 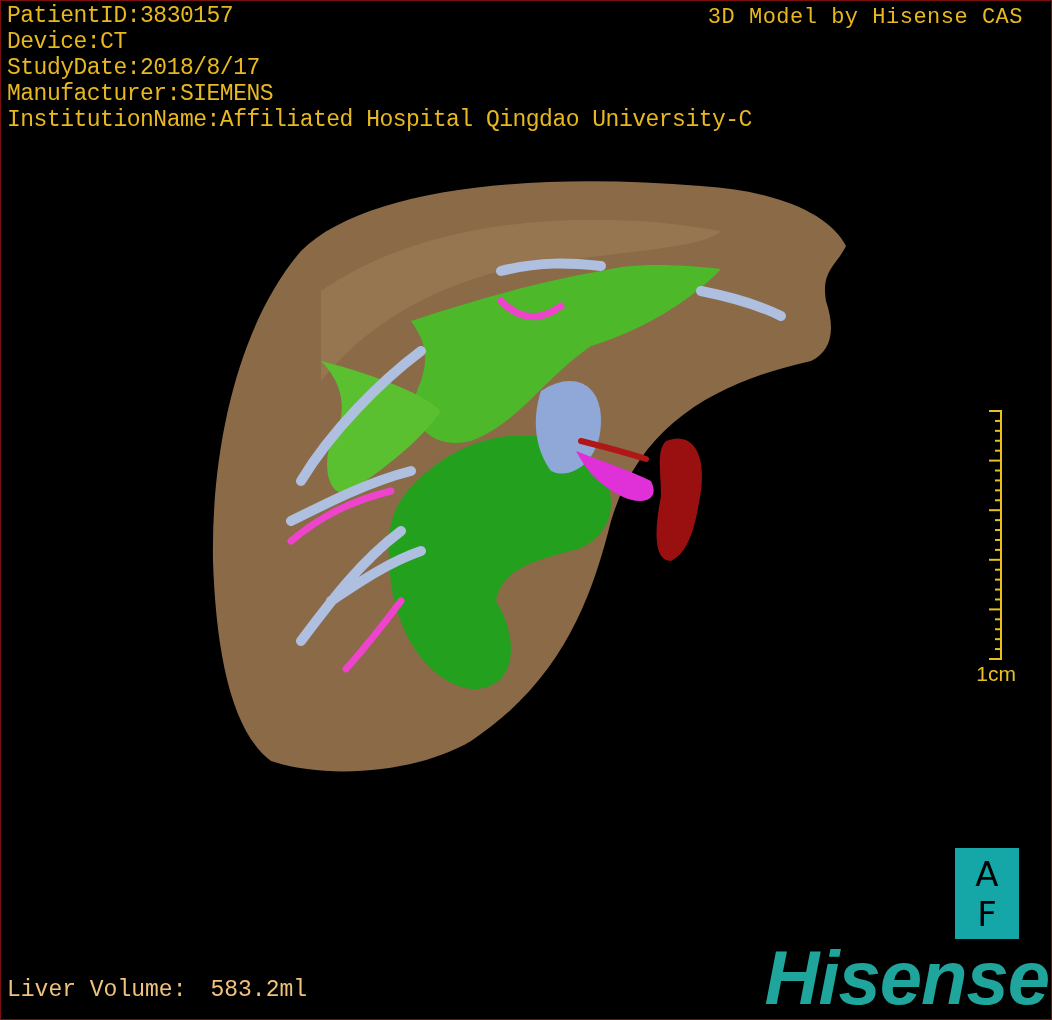 I want to click on patient-info-text: InstitutionName:Affiliated Hospital Qingdao University-C, so click(x=379, y=120).